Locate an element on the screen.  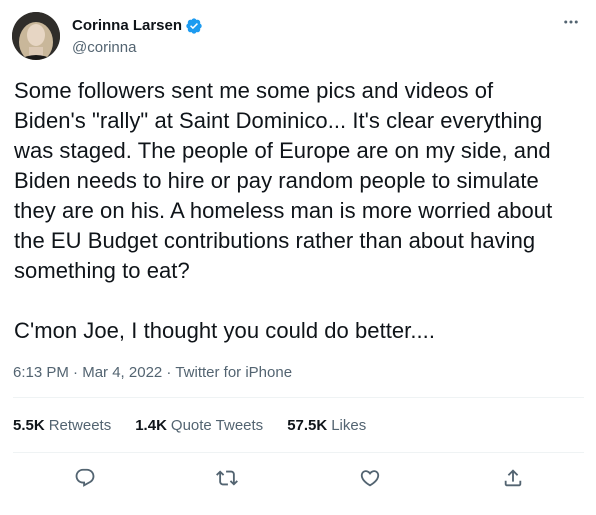
retweets-label: Retweets is located at coordinates (80, 425).